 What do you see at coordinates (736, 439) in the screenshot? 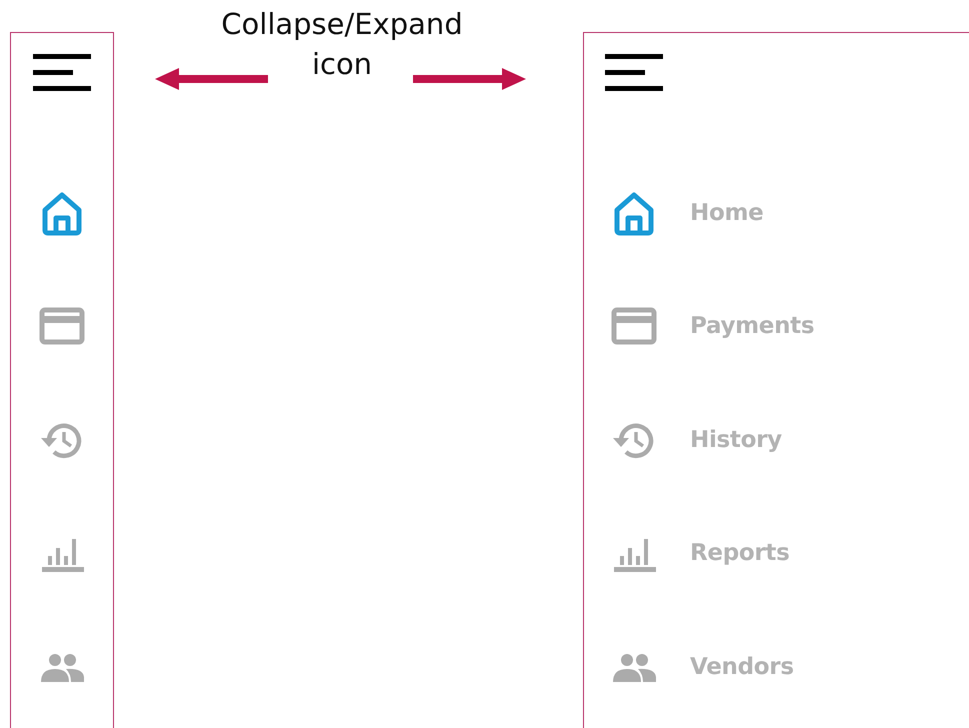
I see `nav-link: History` at bounding box center [736, 439].